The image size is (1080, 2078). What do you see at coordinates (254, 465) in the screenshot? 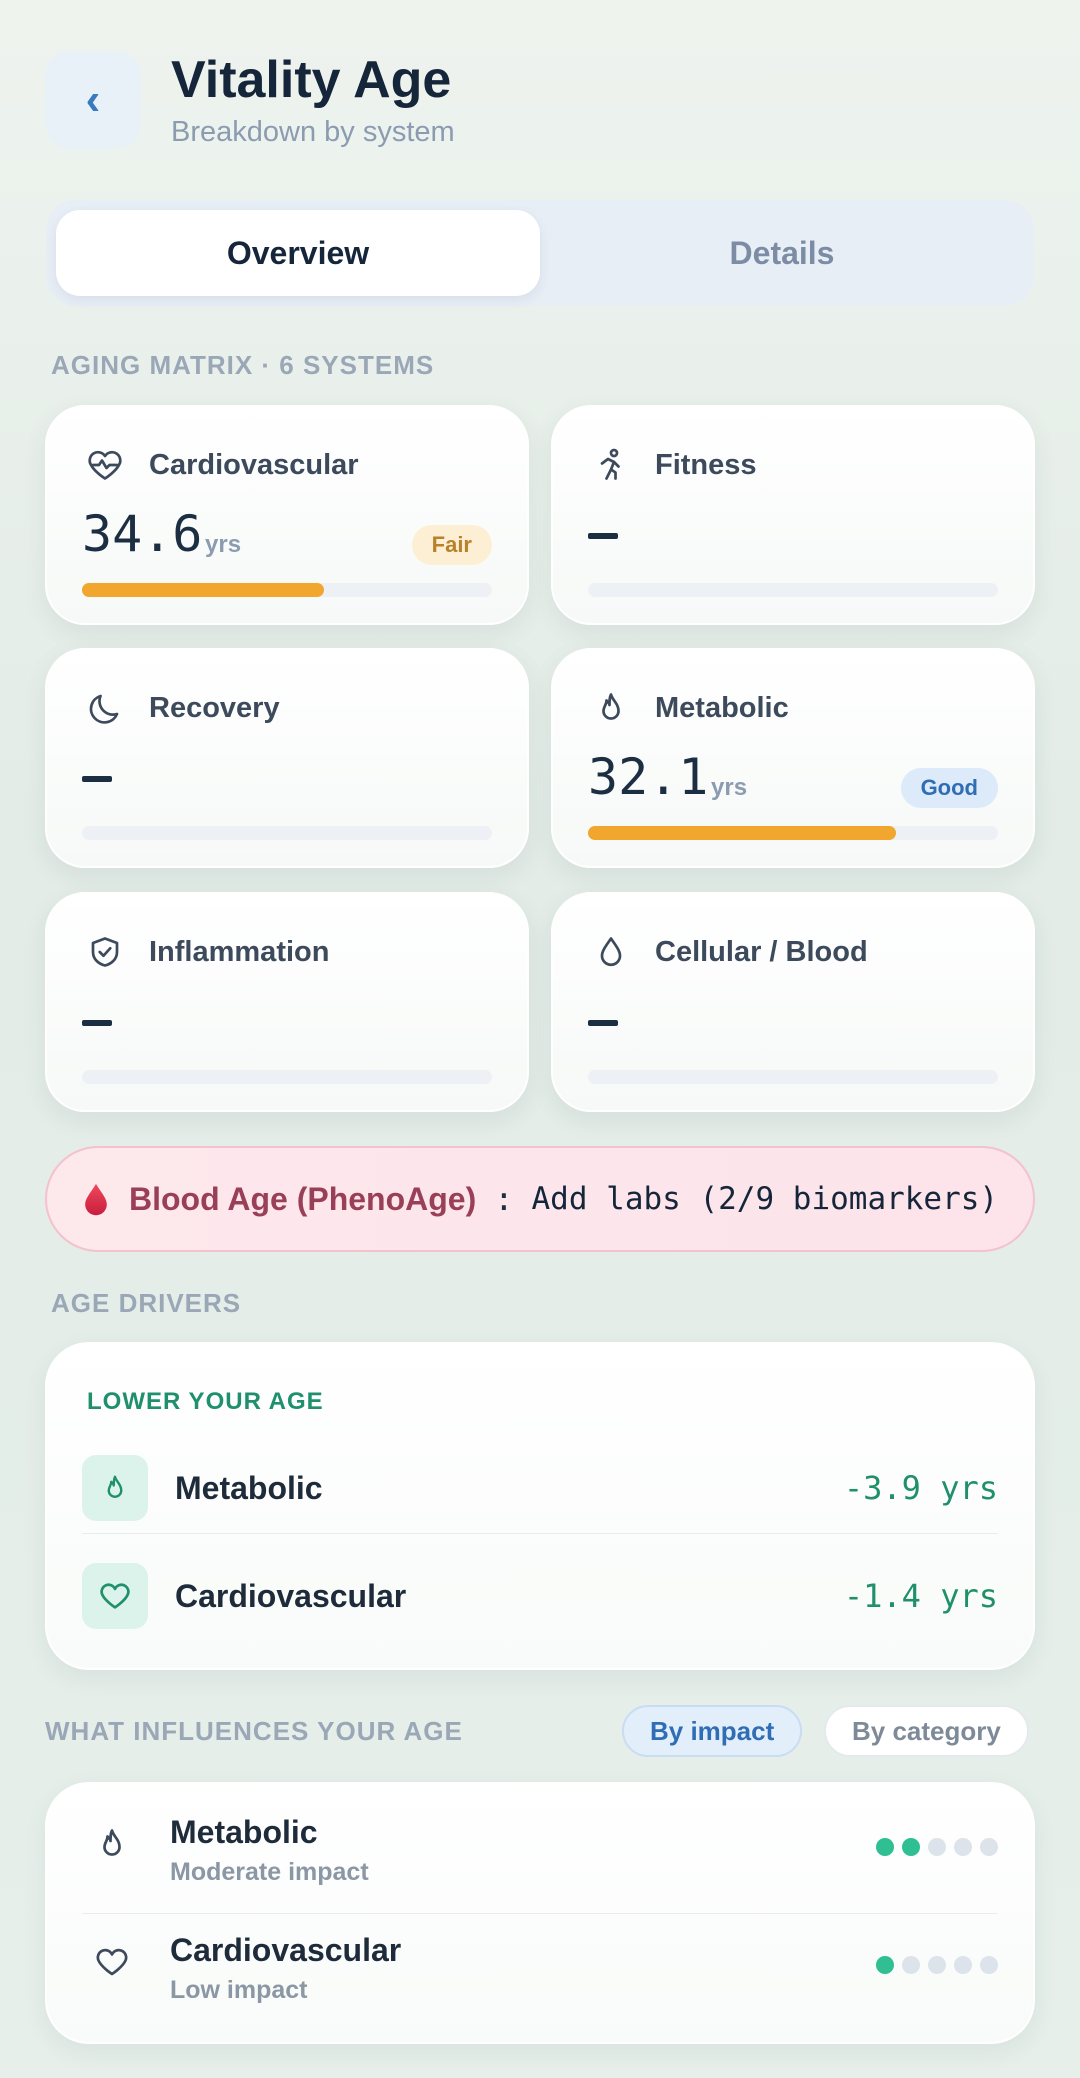
I see `card-name: Cardiovascular` at bounding box center [254, 465].